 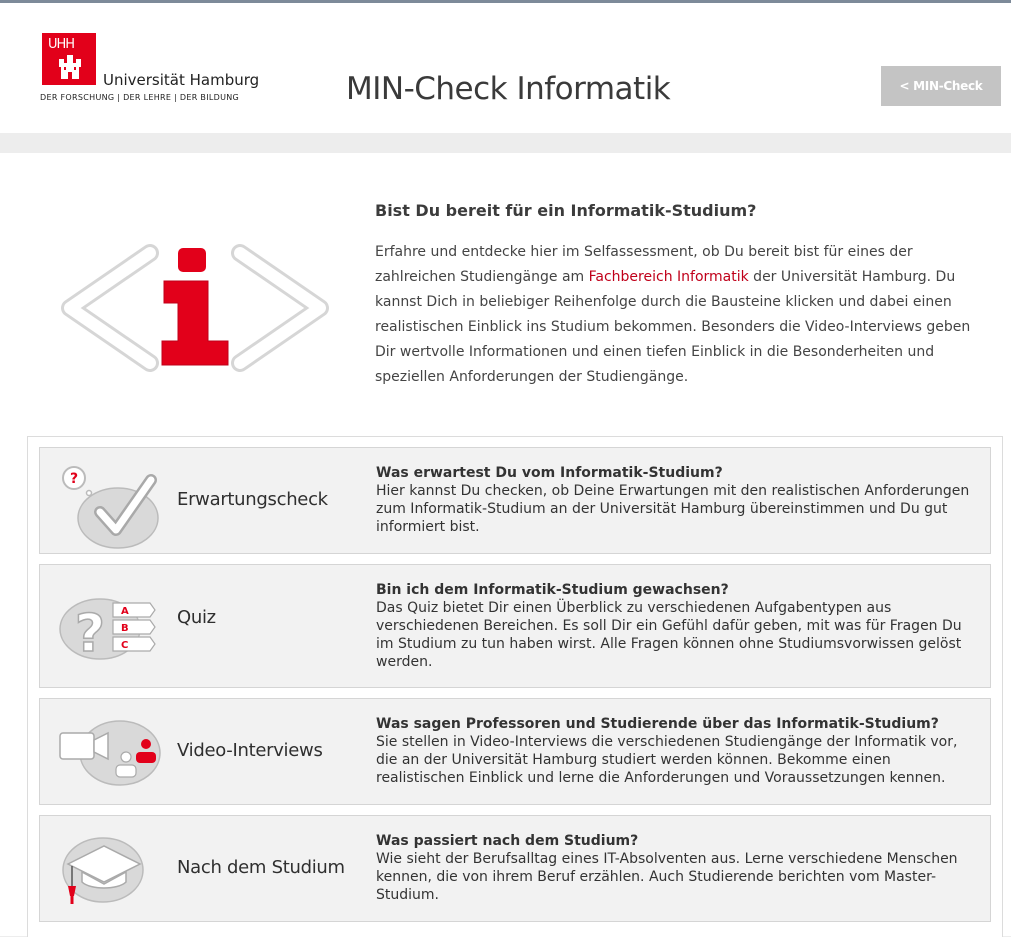 What do you see at coordinates (508, 89) in the screenshot?
I see `page-title: MIN-Check Informatik` at bounding box center [508, 89].